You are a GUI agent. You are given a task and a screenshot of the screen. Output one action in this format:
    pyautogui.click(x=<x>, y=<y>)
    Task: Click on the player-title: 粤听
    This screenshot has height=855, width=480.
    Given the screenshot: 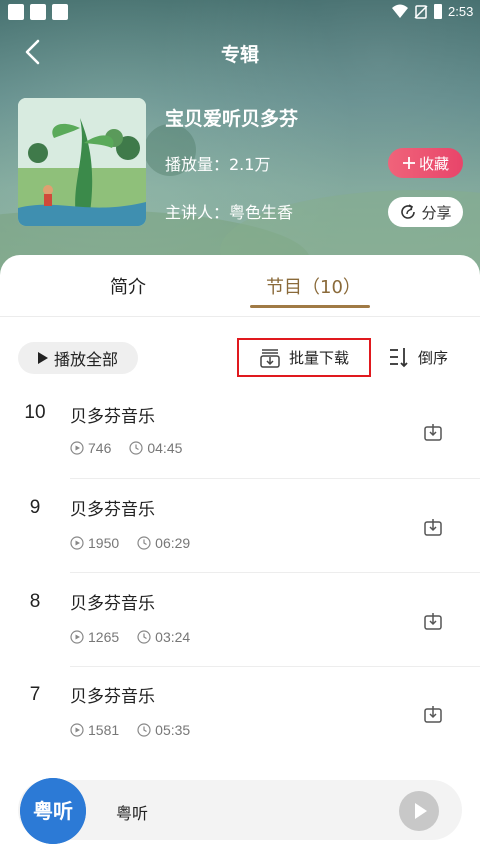 What is the action you would take?
    pyautogui.click(x=132, y=813)
    